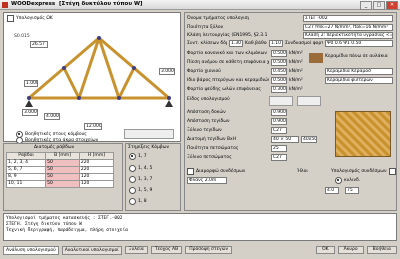 The height and width of the screenshot is (259, 400). Describe the element at coordinates (279, 71) in the screenshot. I see `load-row-input: 0.450` at that location.